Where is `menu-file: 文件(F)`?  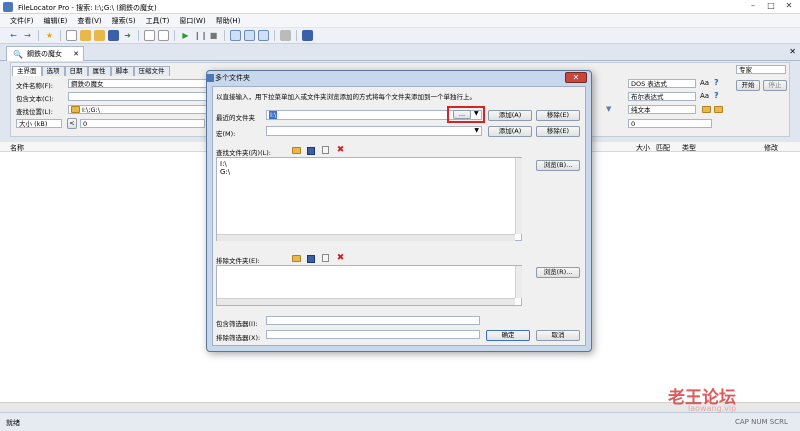 menu-file: 文件(F) is located at coordinates (22, 21).